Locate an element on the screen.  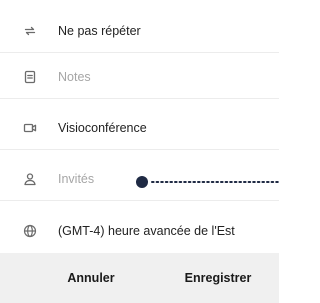
person-icon is located at coordinates (30, 179).